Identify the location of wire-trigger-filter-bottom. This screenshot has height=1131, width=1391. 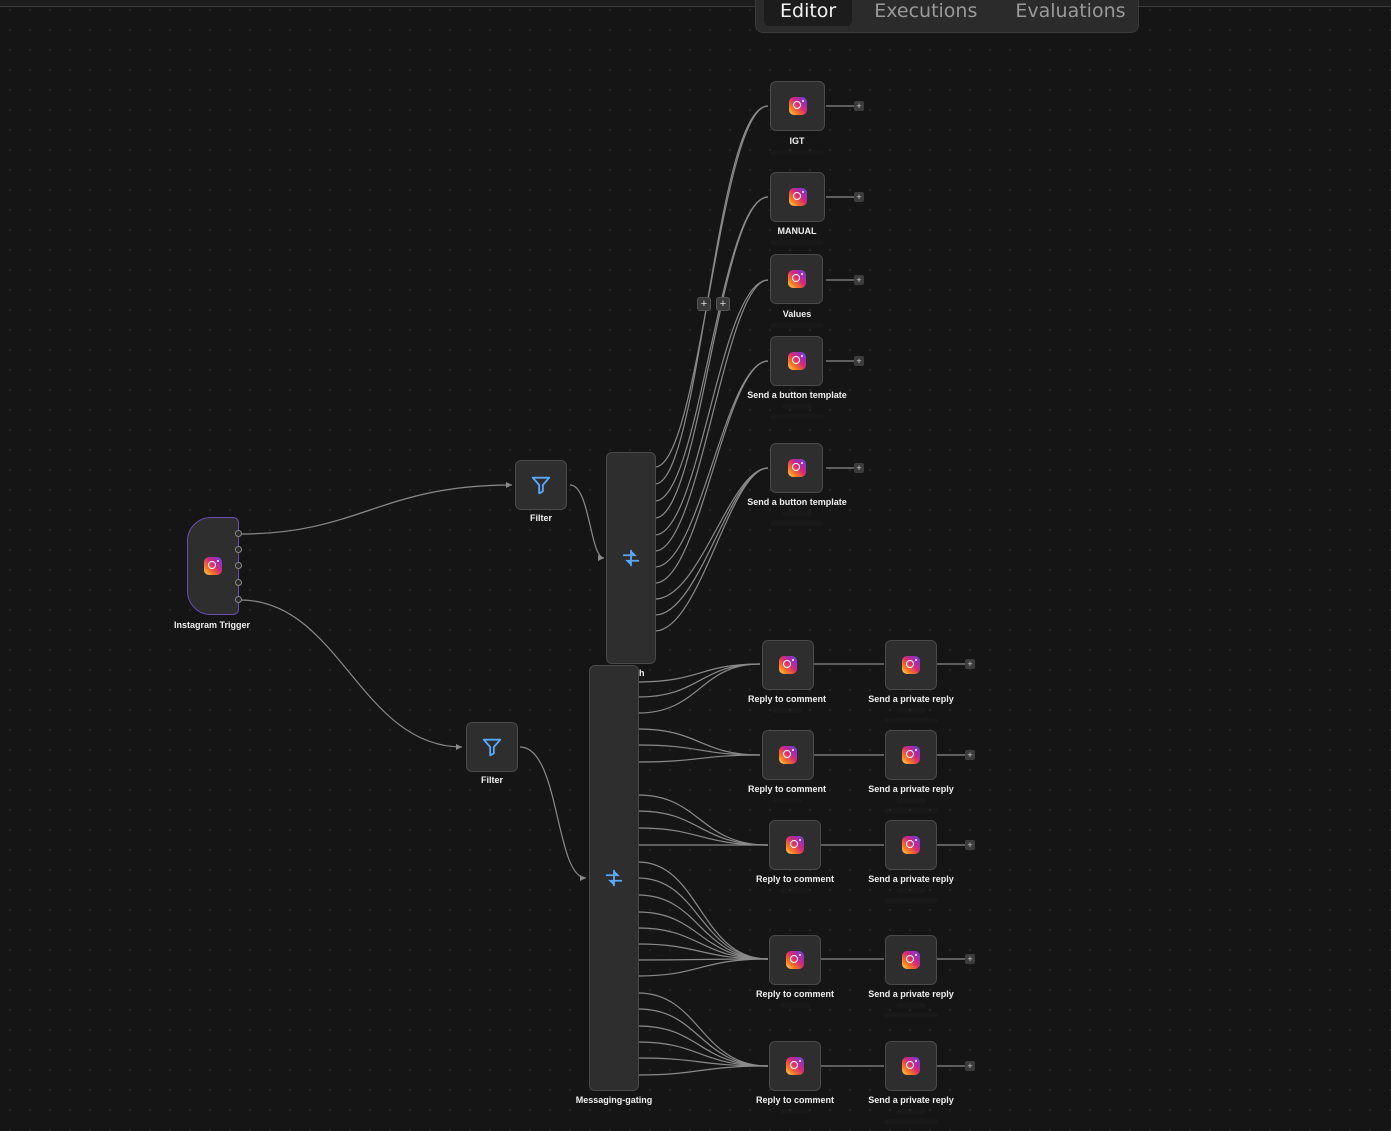
(351, 673).